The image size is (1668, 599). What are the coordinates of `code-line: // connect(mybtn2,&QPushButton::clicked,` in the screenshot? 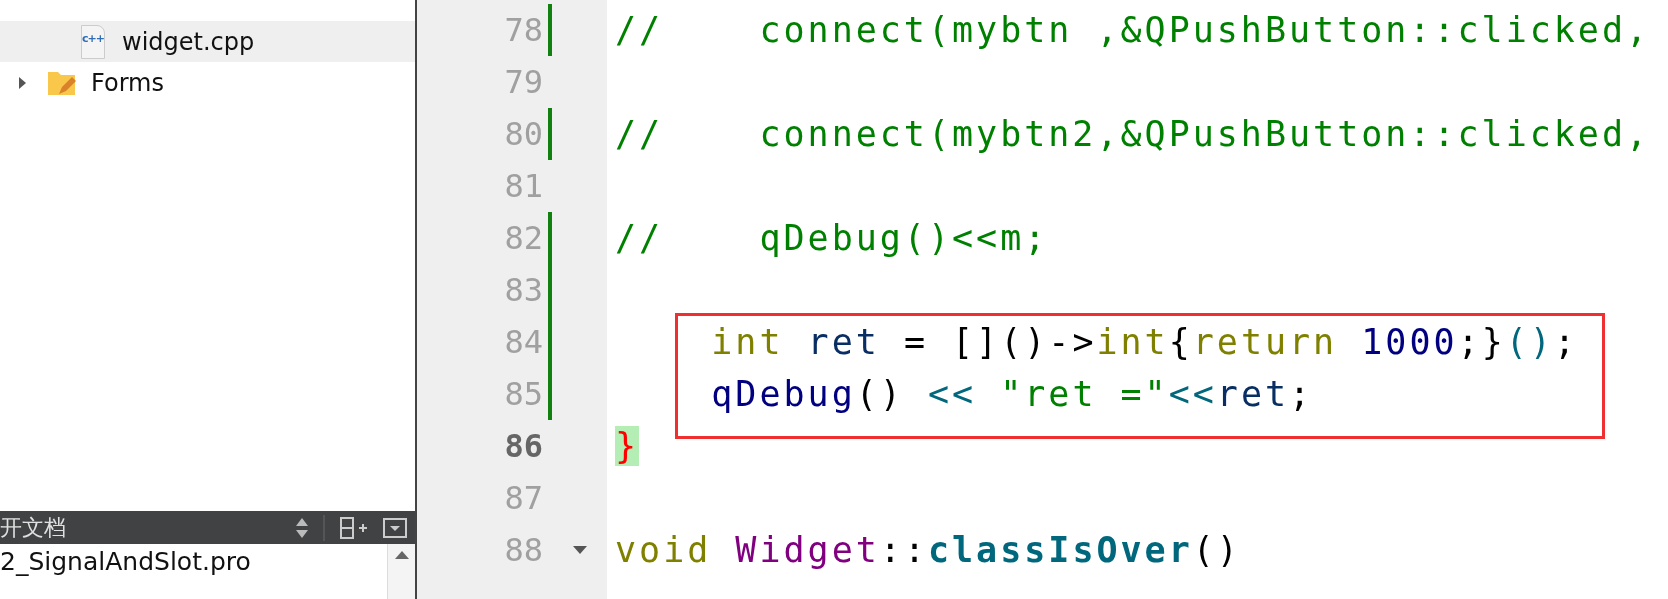 It's located at (1133, 134).